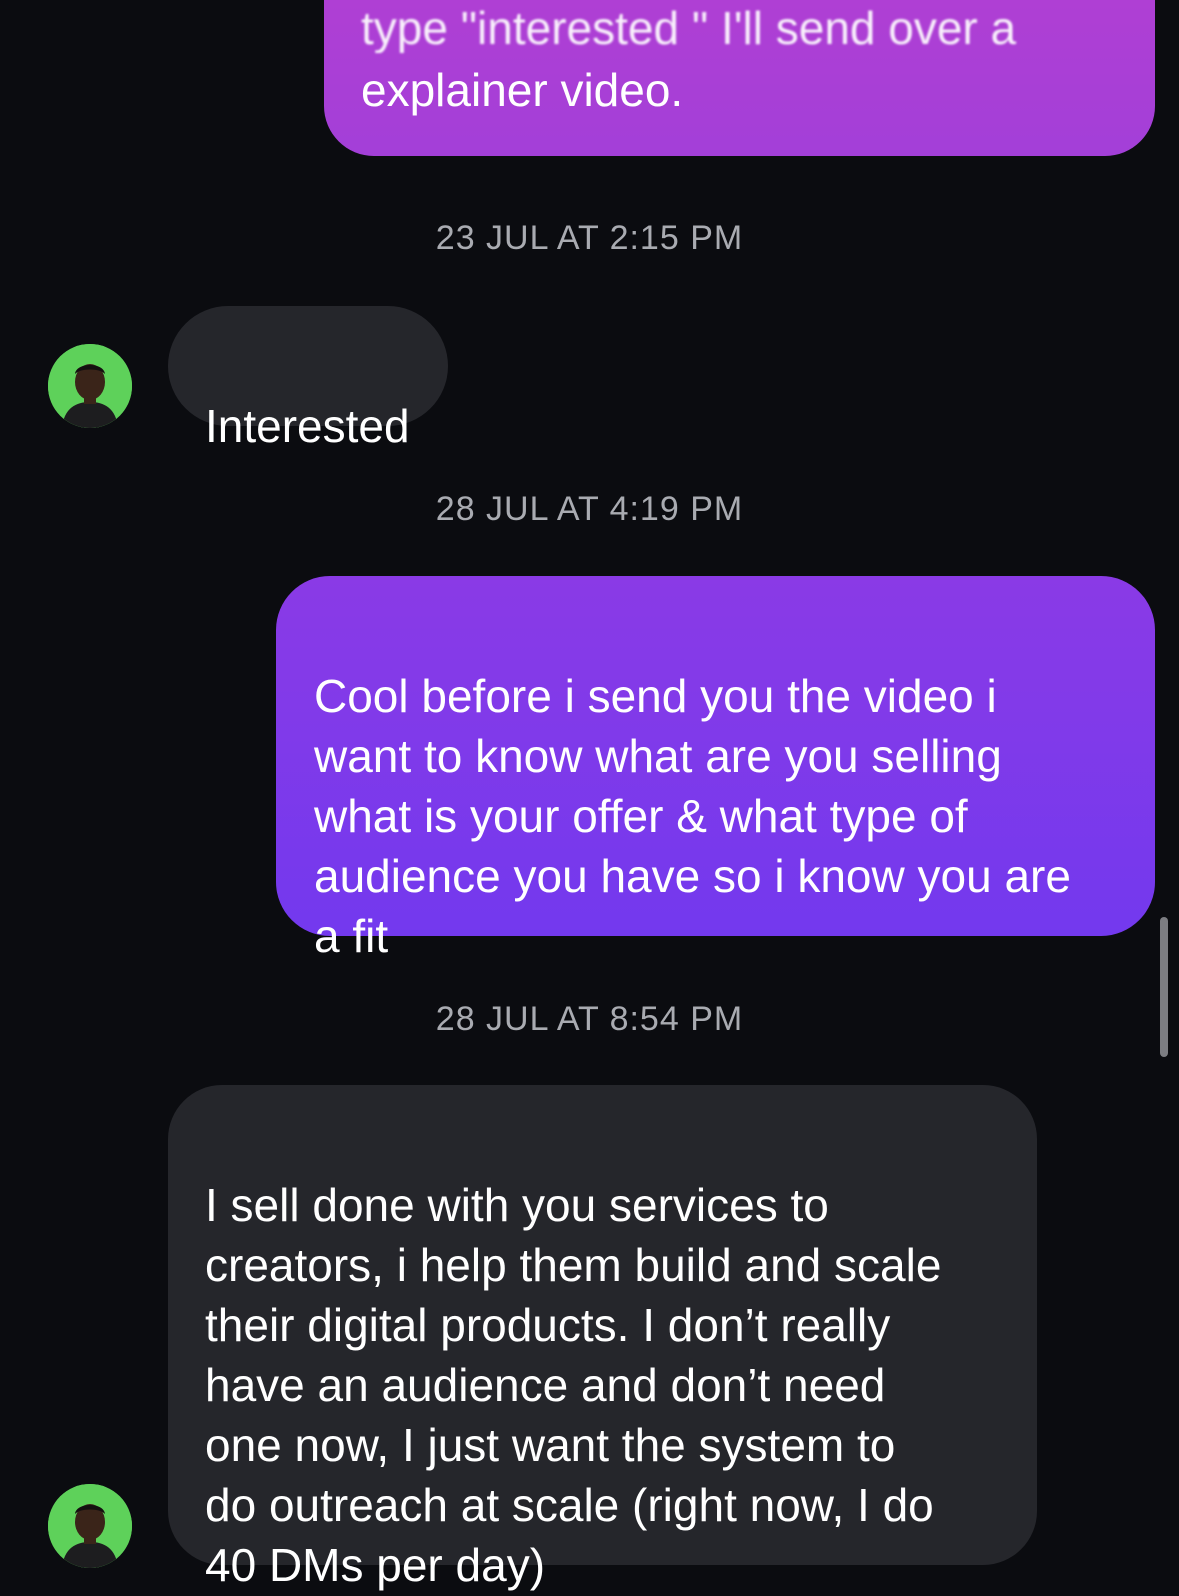  I want to click on message-timestamp: 23 JUL AT 2:15 PM, so click(589, 238).